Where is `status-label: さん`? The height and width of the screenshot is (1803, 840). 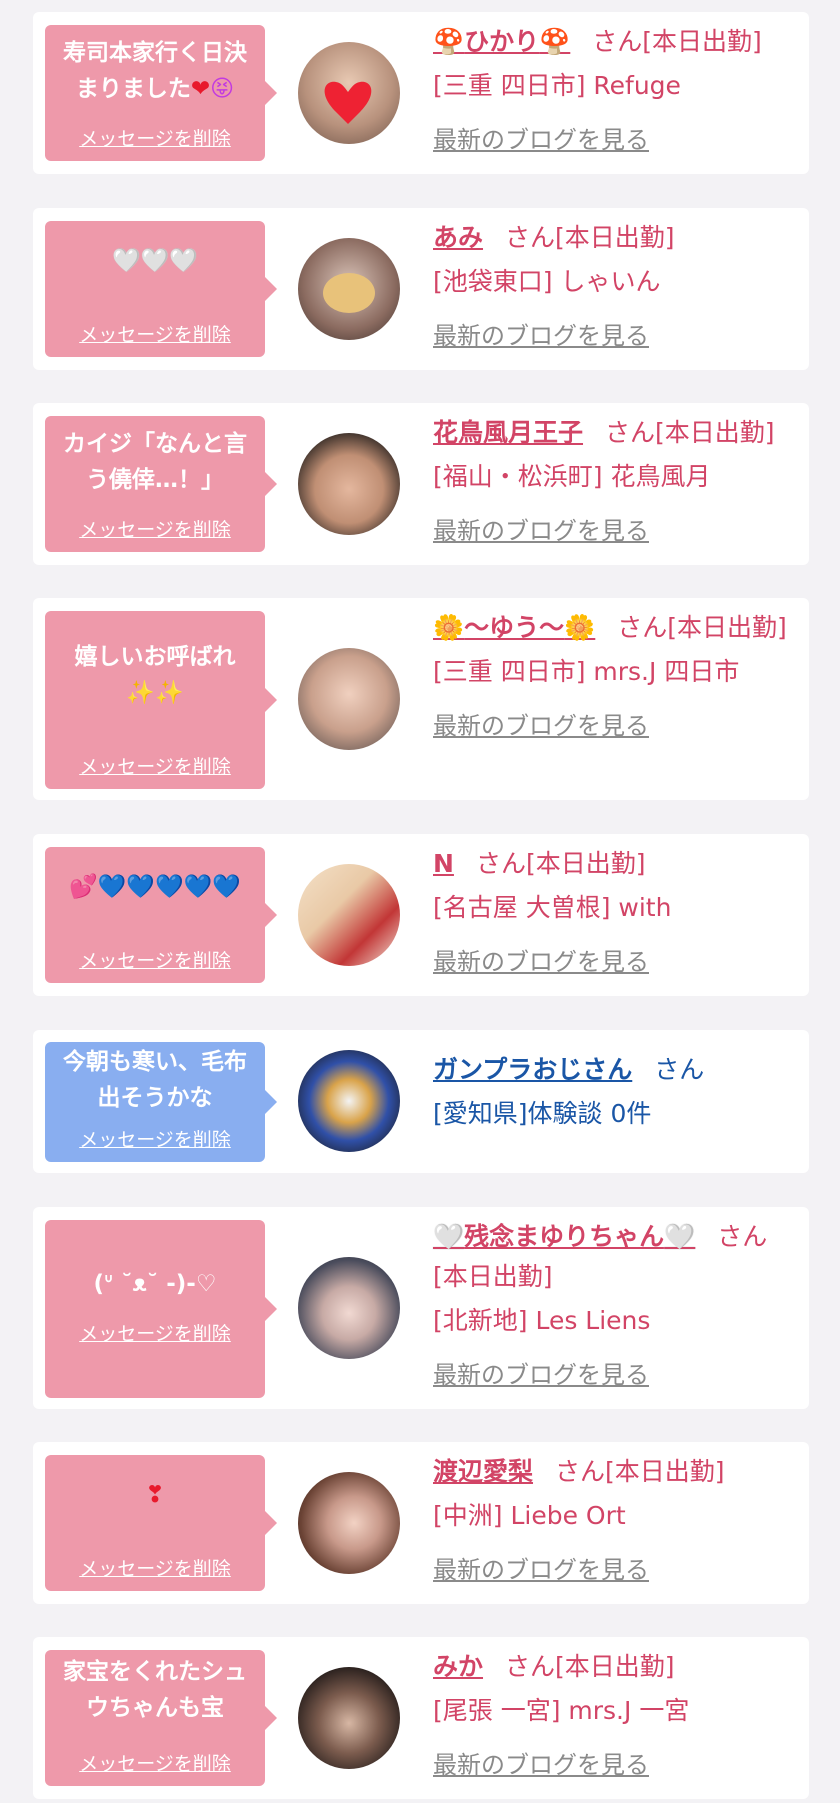 status-label: さん is located at coordinates (679, 1069).